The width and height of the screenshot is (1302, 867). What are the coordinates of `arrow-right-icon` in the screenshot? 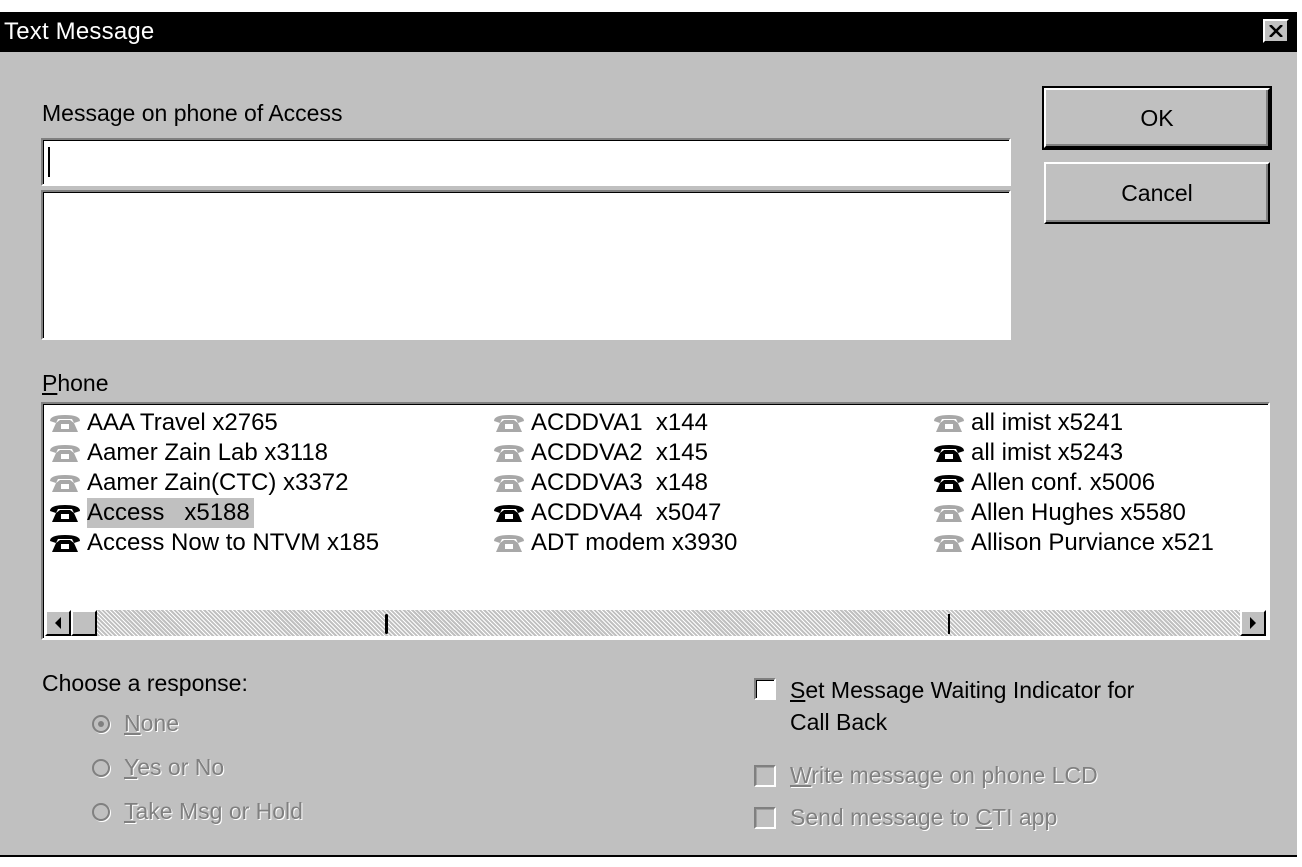 It's located at (1253, 623).